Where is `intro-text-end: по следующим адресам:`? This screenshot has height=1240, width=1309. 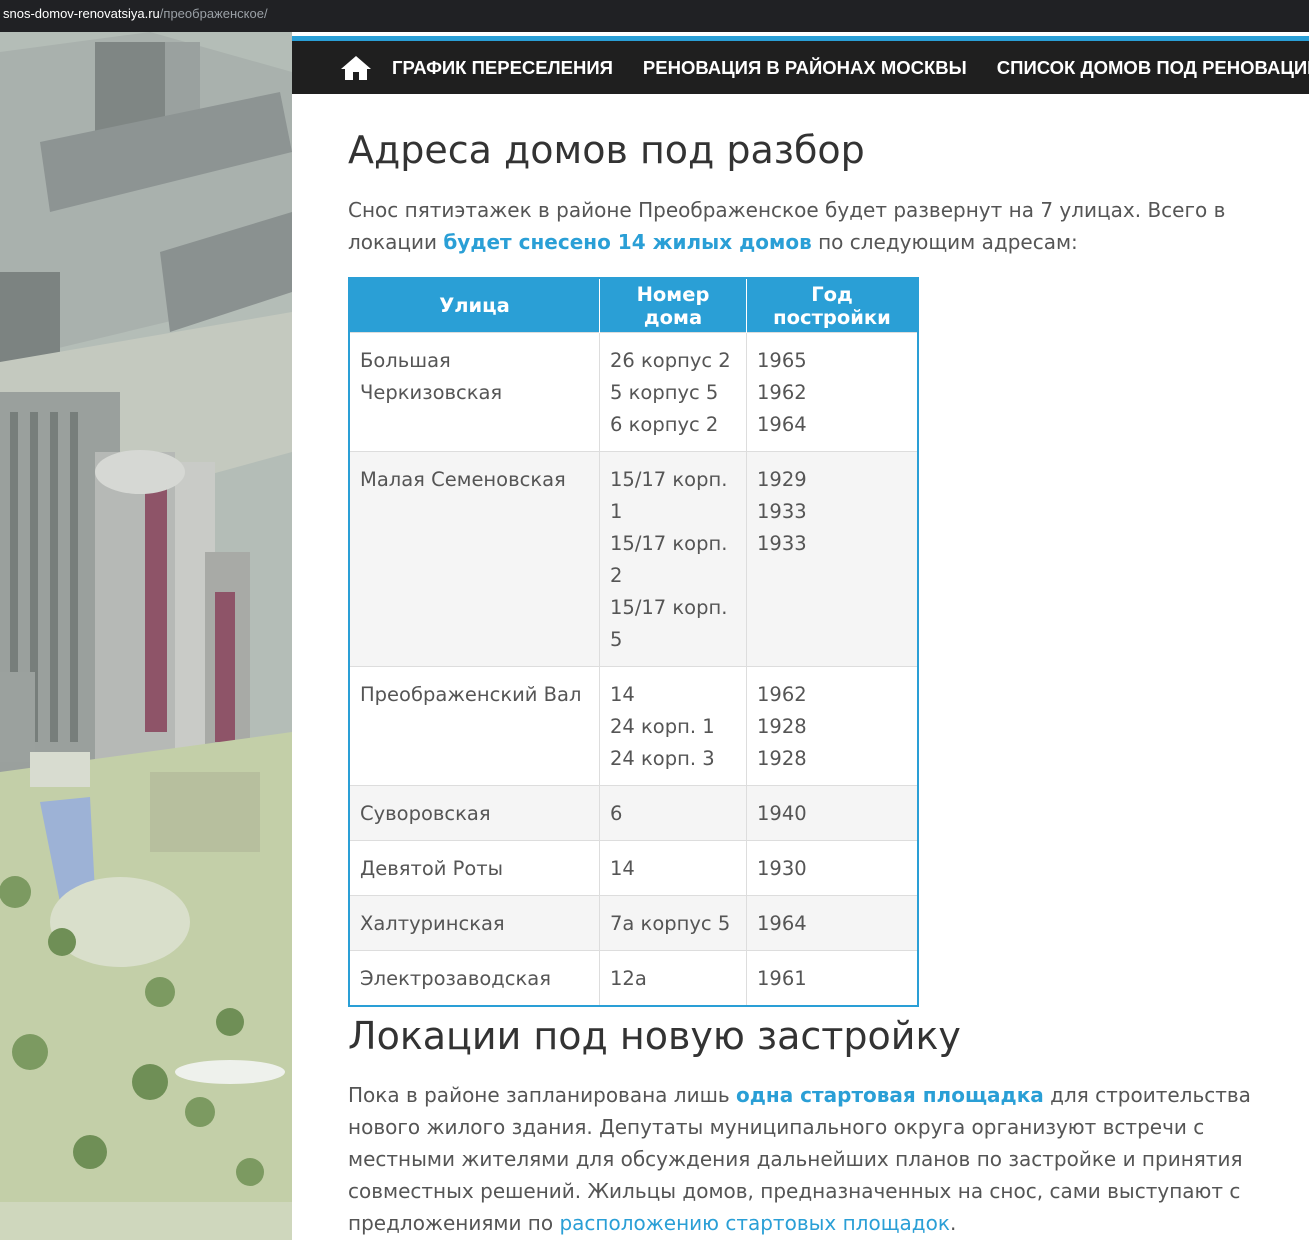 intro-text-end: по следующим адресам: is located at coordinates (944, 242).